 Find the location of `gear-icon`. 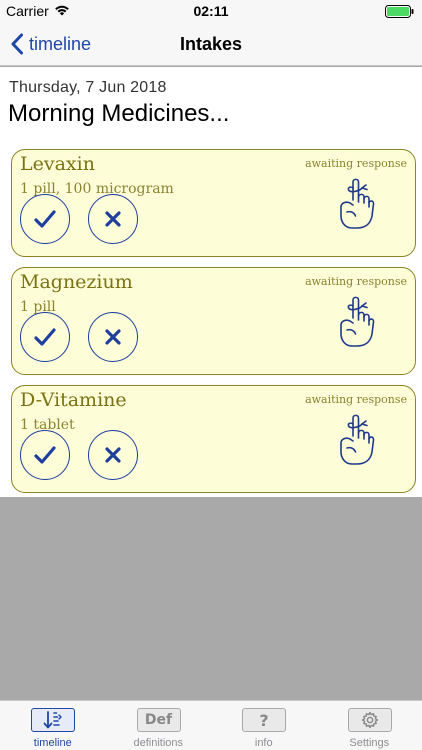

gear-icon is located at coordinates (369, 720).